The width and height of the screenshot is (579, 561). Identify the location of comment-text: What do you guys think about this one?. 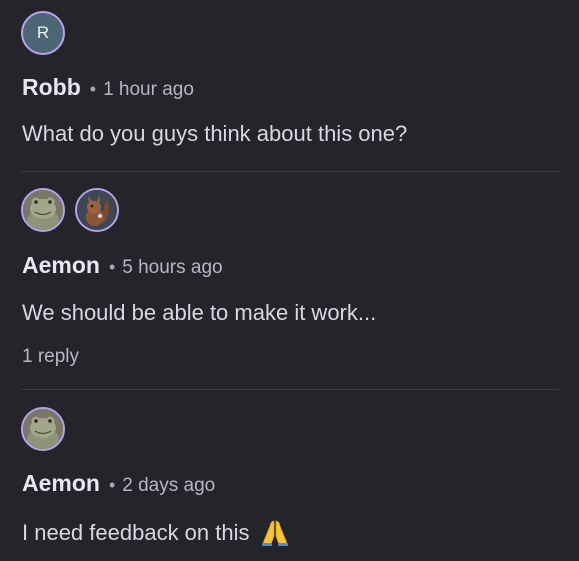
(215, 133).